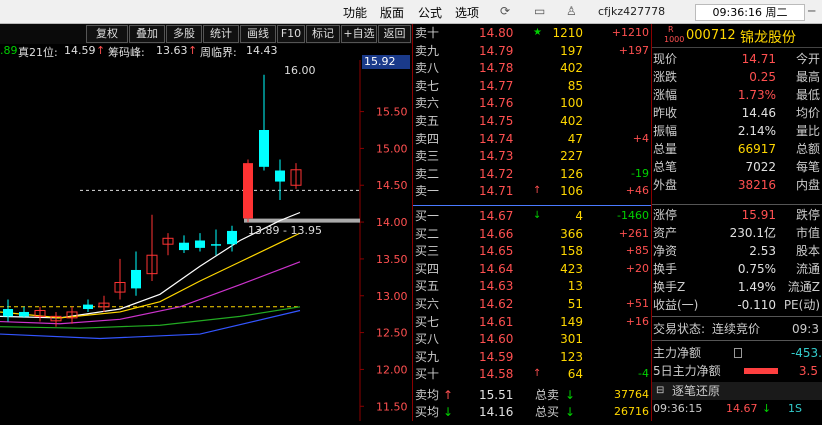  I want to click on chart-toolbar: 复权 叠加 多股 统计 画线 F10 标记 +自选 返回, so click(206, 34).